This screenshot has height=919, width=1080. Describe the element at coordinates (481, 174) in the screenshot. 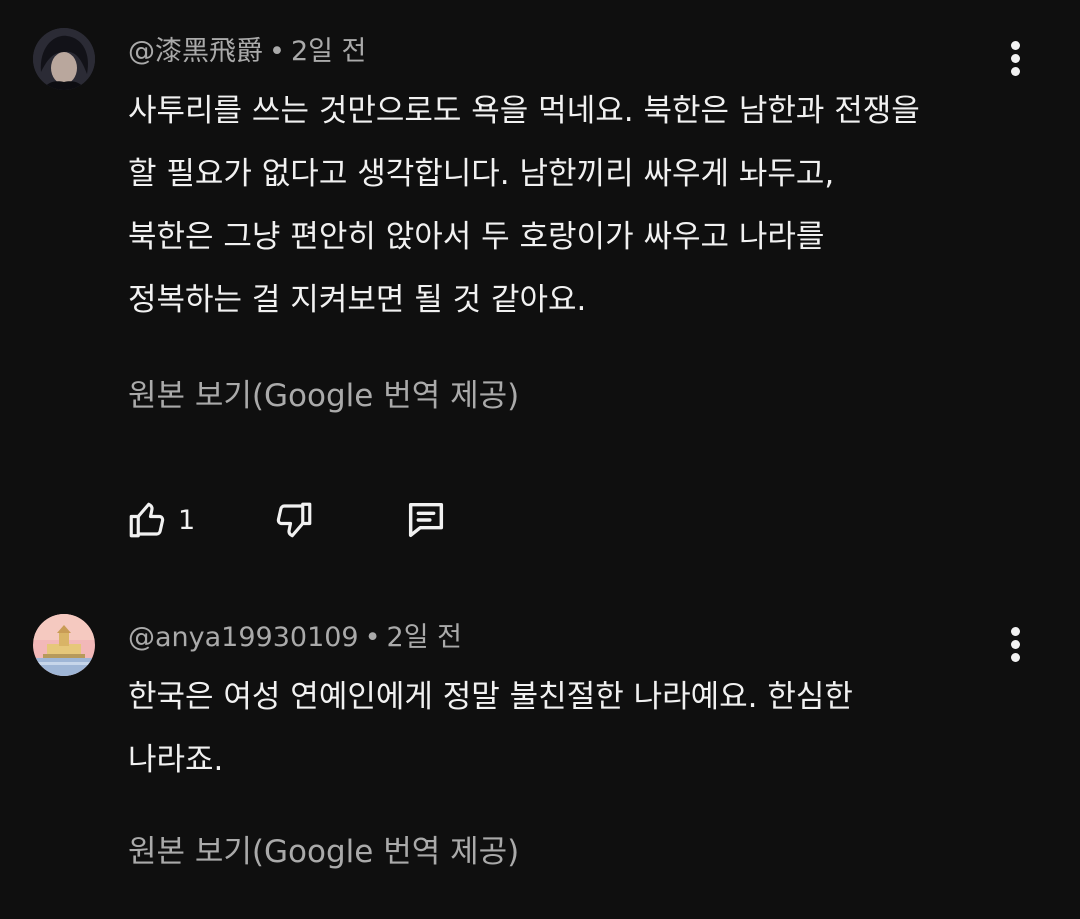

I see `comment-line: 할 필요가 없다고 생각합니다. 남한끼리 싸우게 놔두고,` at that location.